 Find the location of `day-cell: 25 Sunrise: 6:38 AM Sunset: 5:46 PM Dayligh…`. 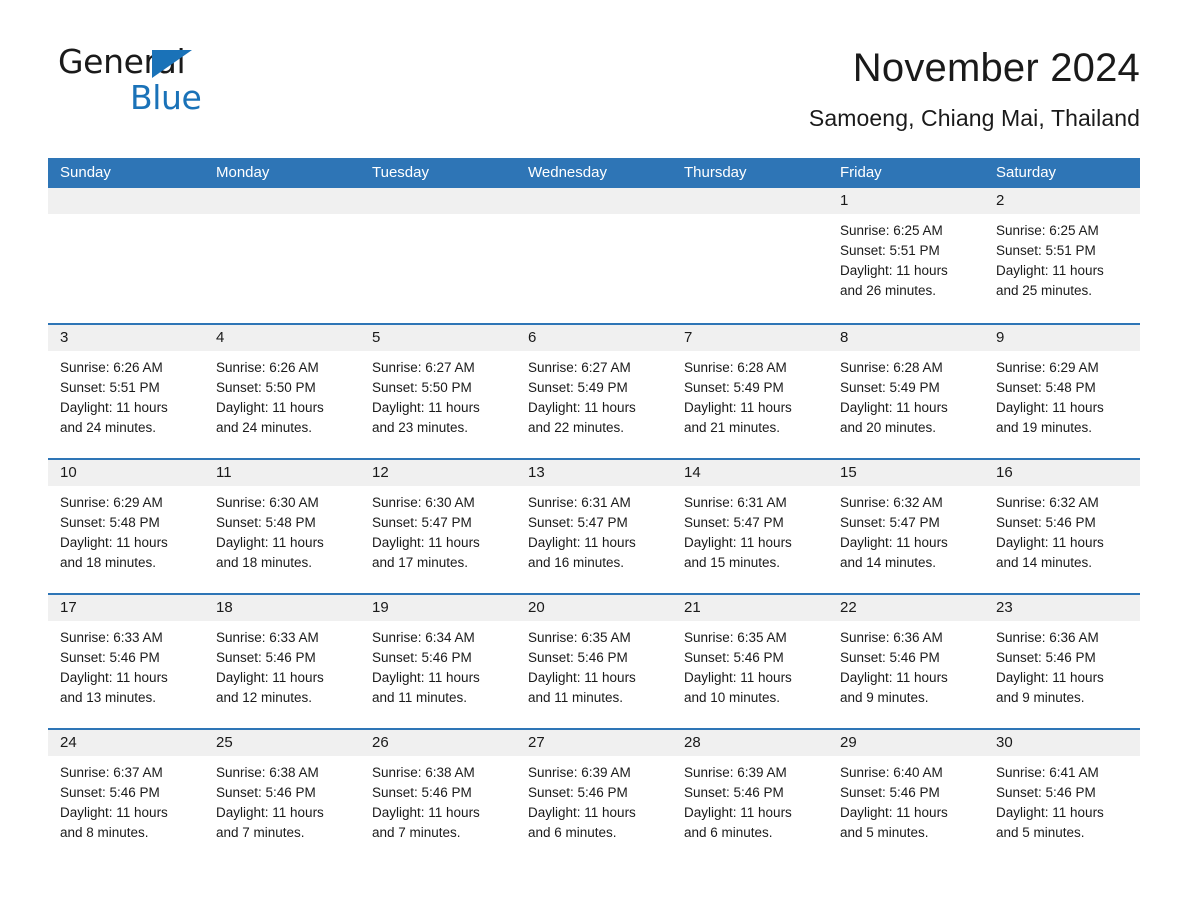

day-cell: 25 Sunrise: 6:38 AM Sunset: 5:46 PM Dayligh… is located at coordinates (282, 796).